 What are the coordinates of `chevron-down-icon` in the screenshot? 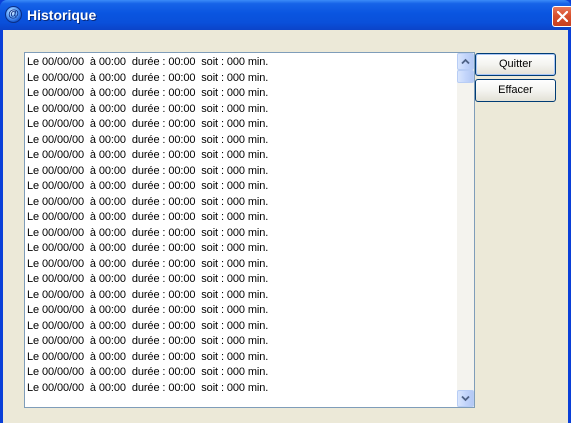 It's located at (465, 398).